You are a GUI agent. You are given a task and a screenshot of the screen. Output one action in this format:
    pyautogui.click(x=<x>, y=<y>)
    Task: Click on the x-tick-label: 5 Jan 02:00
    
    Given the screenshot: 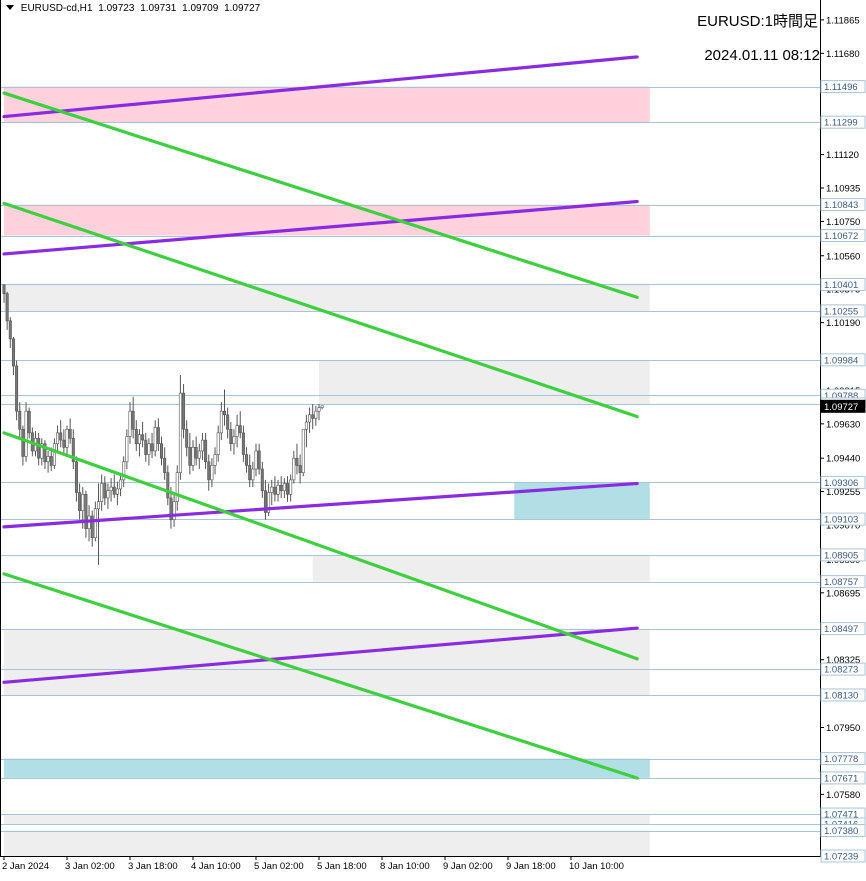 What is the action you would take?
    pyautogui.click(x=279, y=866)
    